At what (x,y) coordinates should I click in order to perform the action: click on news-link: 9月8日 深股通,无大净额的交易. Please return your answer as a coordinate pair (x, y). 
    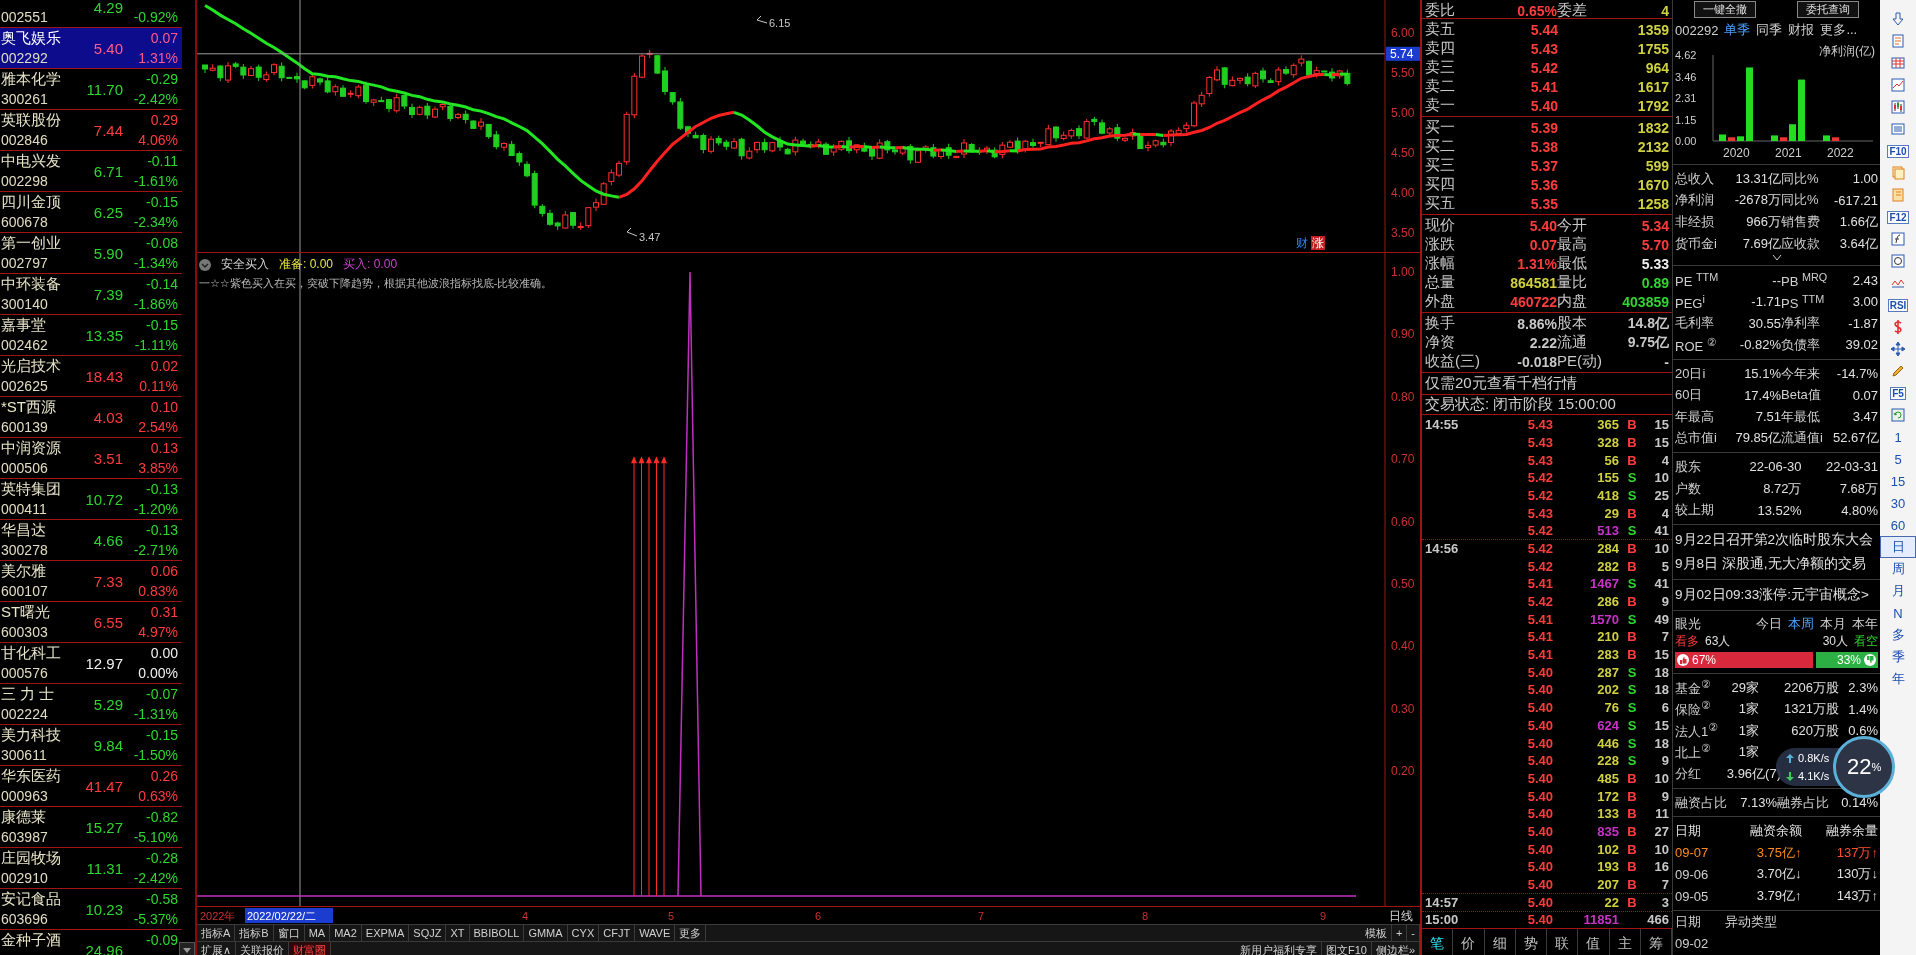
    Looking at the image, I should click on (1776, 563).